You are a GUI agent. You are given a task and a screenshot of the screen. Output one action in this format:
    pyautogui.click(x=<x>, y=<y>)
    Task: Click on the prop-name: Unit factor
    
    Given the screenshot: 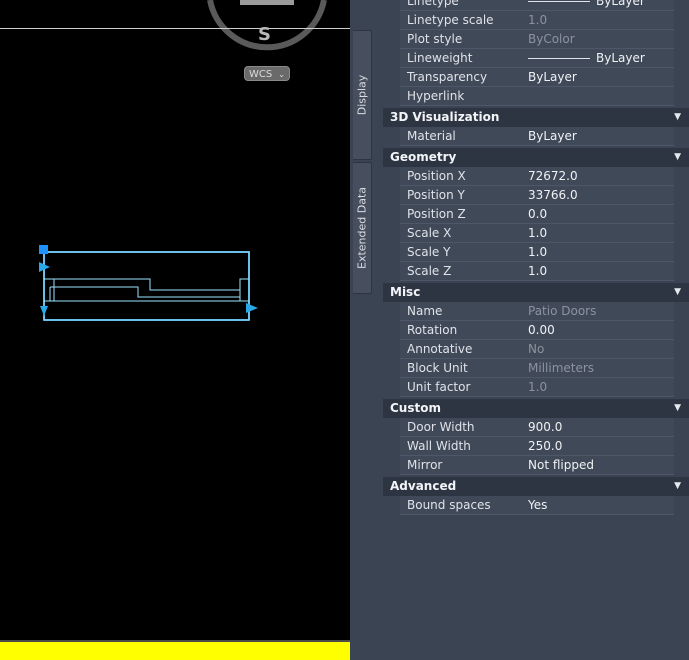 What is the action you would take?
    pyautogui.click(x=466, y=387)
    